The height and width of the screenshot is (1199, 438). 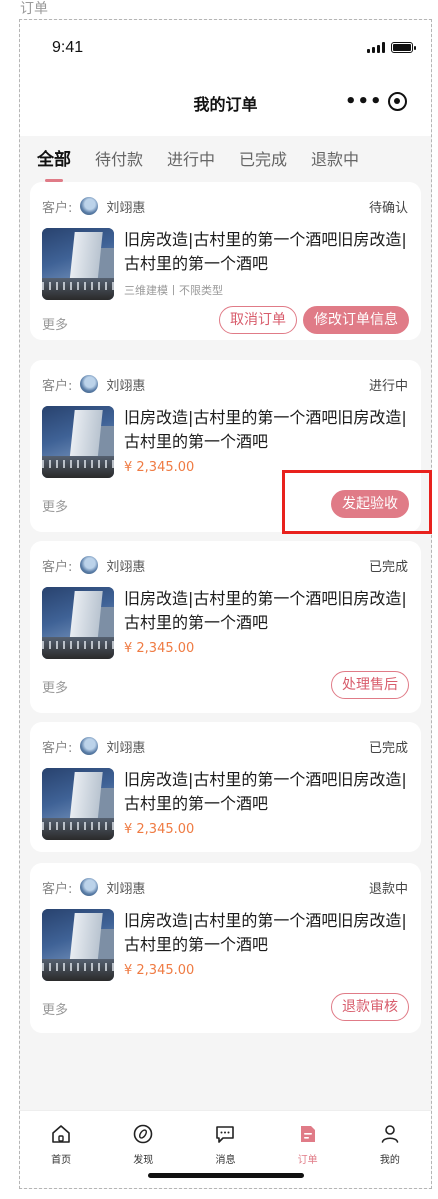 I want to click on refund-review-button: 退款审核, so click(x=370, y=1007).